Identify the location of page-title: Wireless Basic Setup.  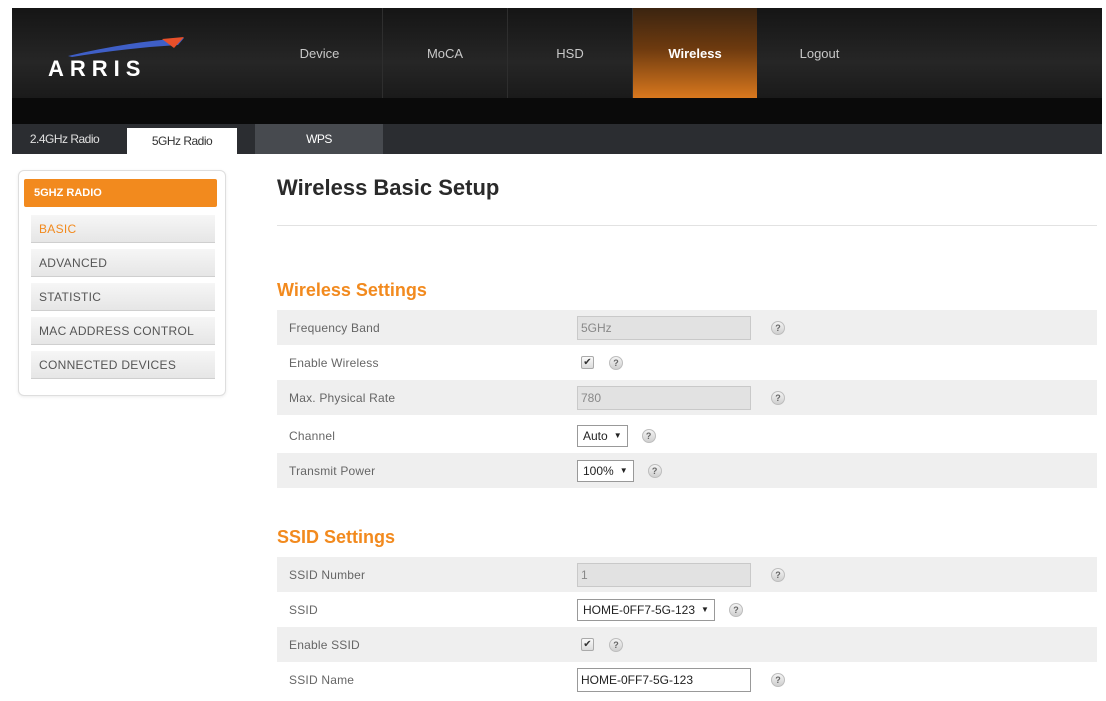
(388, 187).